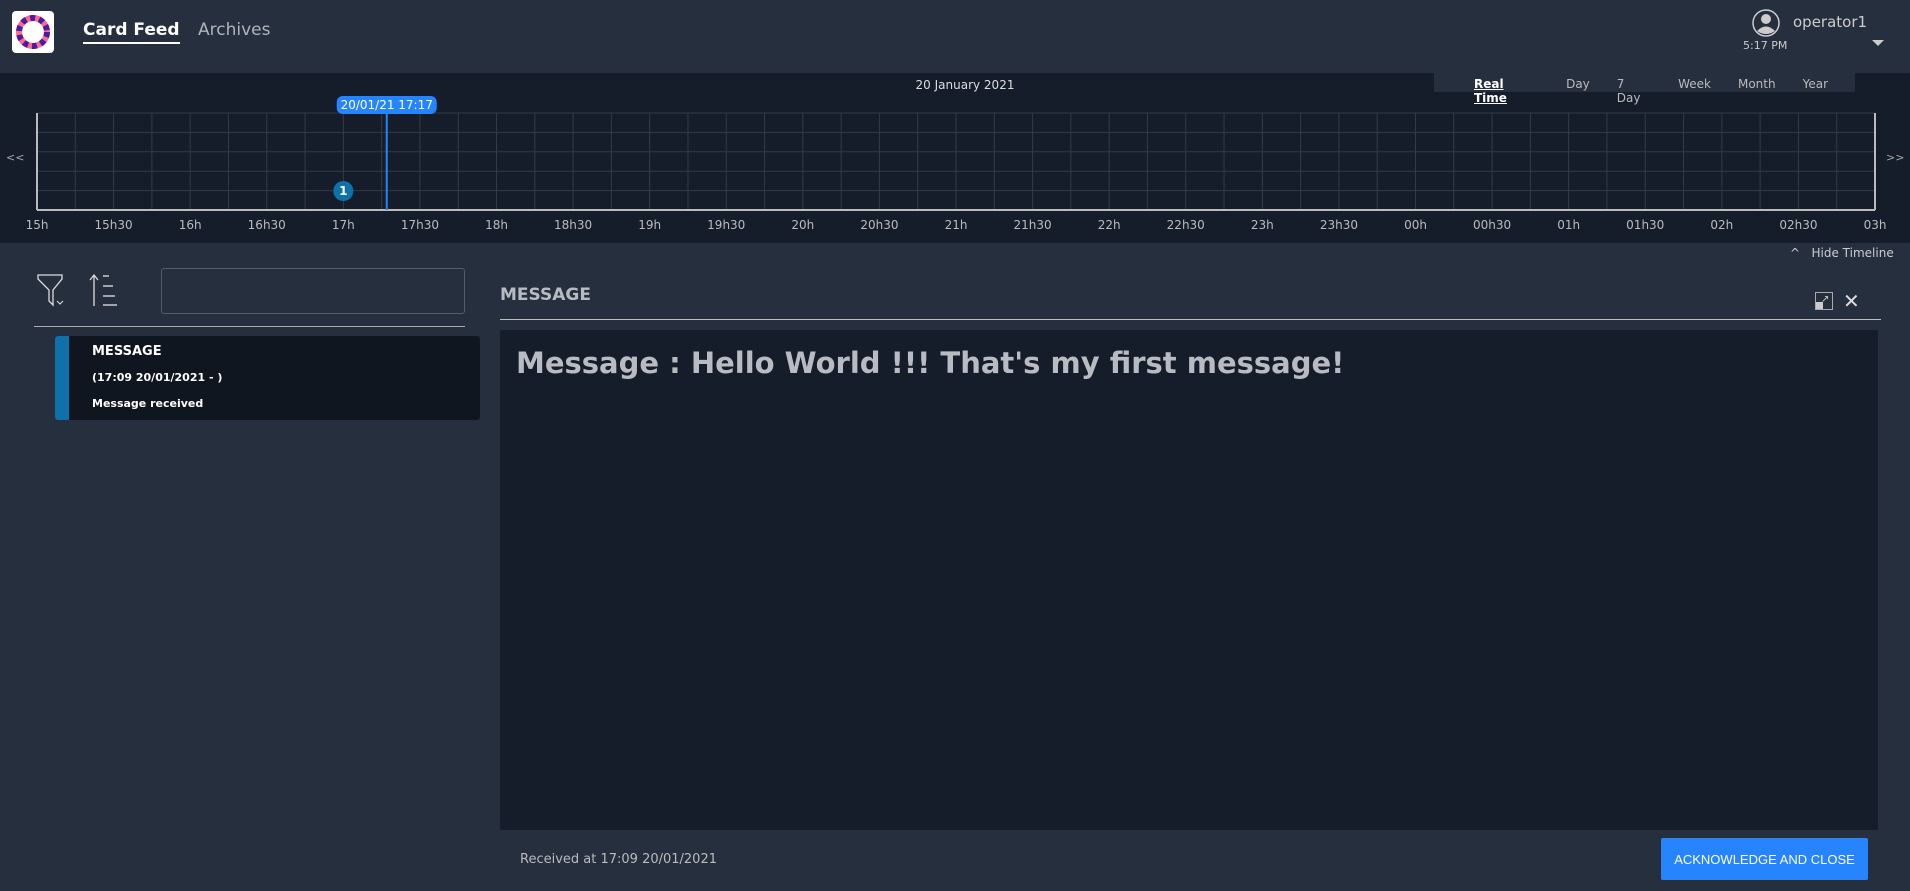 Image resolution: width=1910 pixels, height=891 pixels. What do you see at coordinates (1033, 225) in the screenshot?
I see `tick-label: 21h30` at bounding box center [1033, 225].